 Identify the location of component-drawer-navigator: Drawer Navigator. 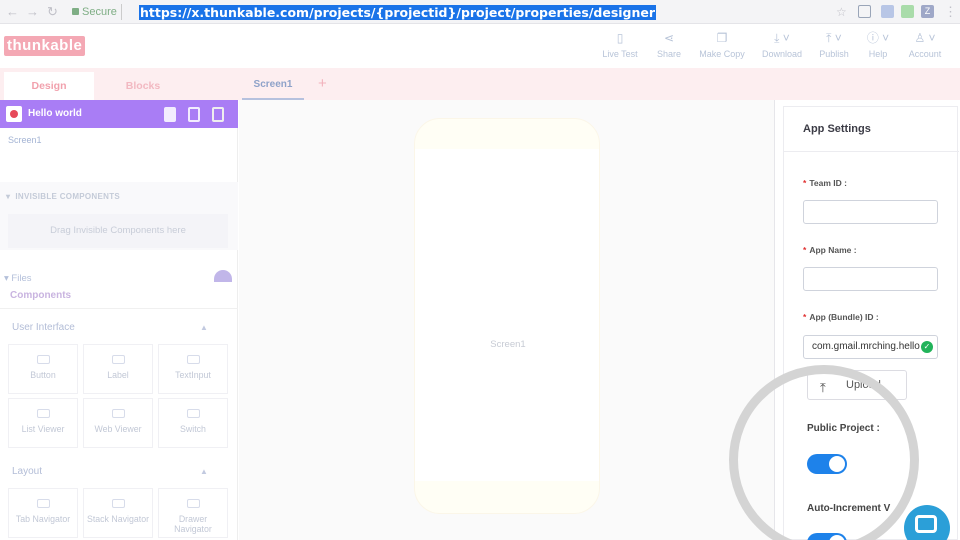
(193, 513).